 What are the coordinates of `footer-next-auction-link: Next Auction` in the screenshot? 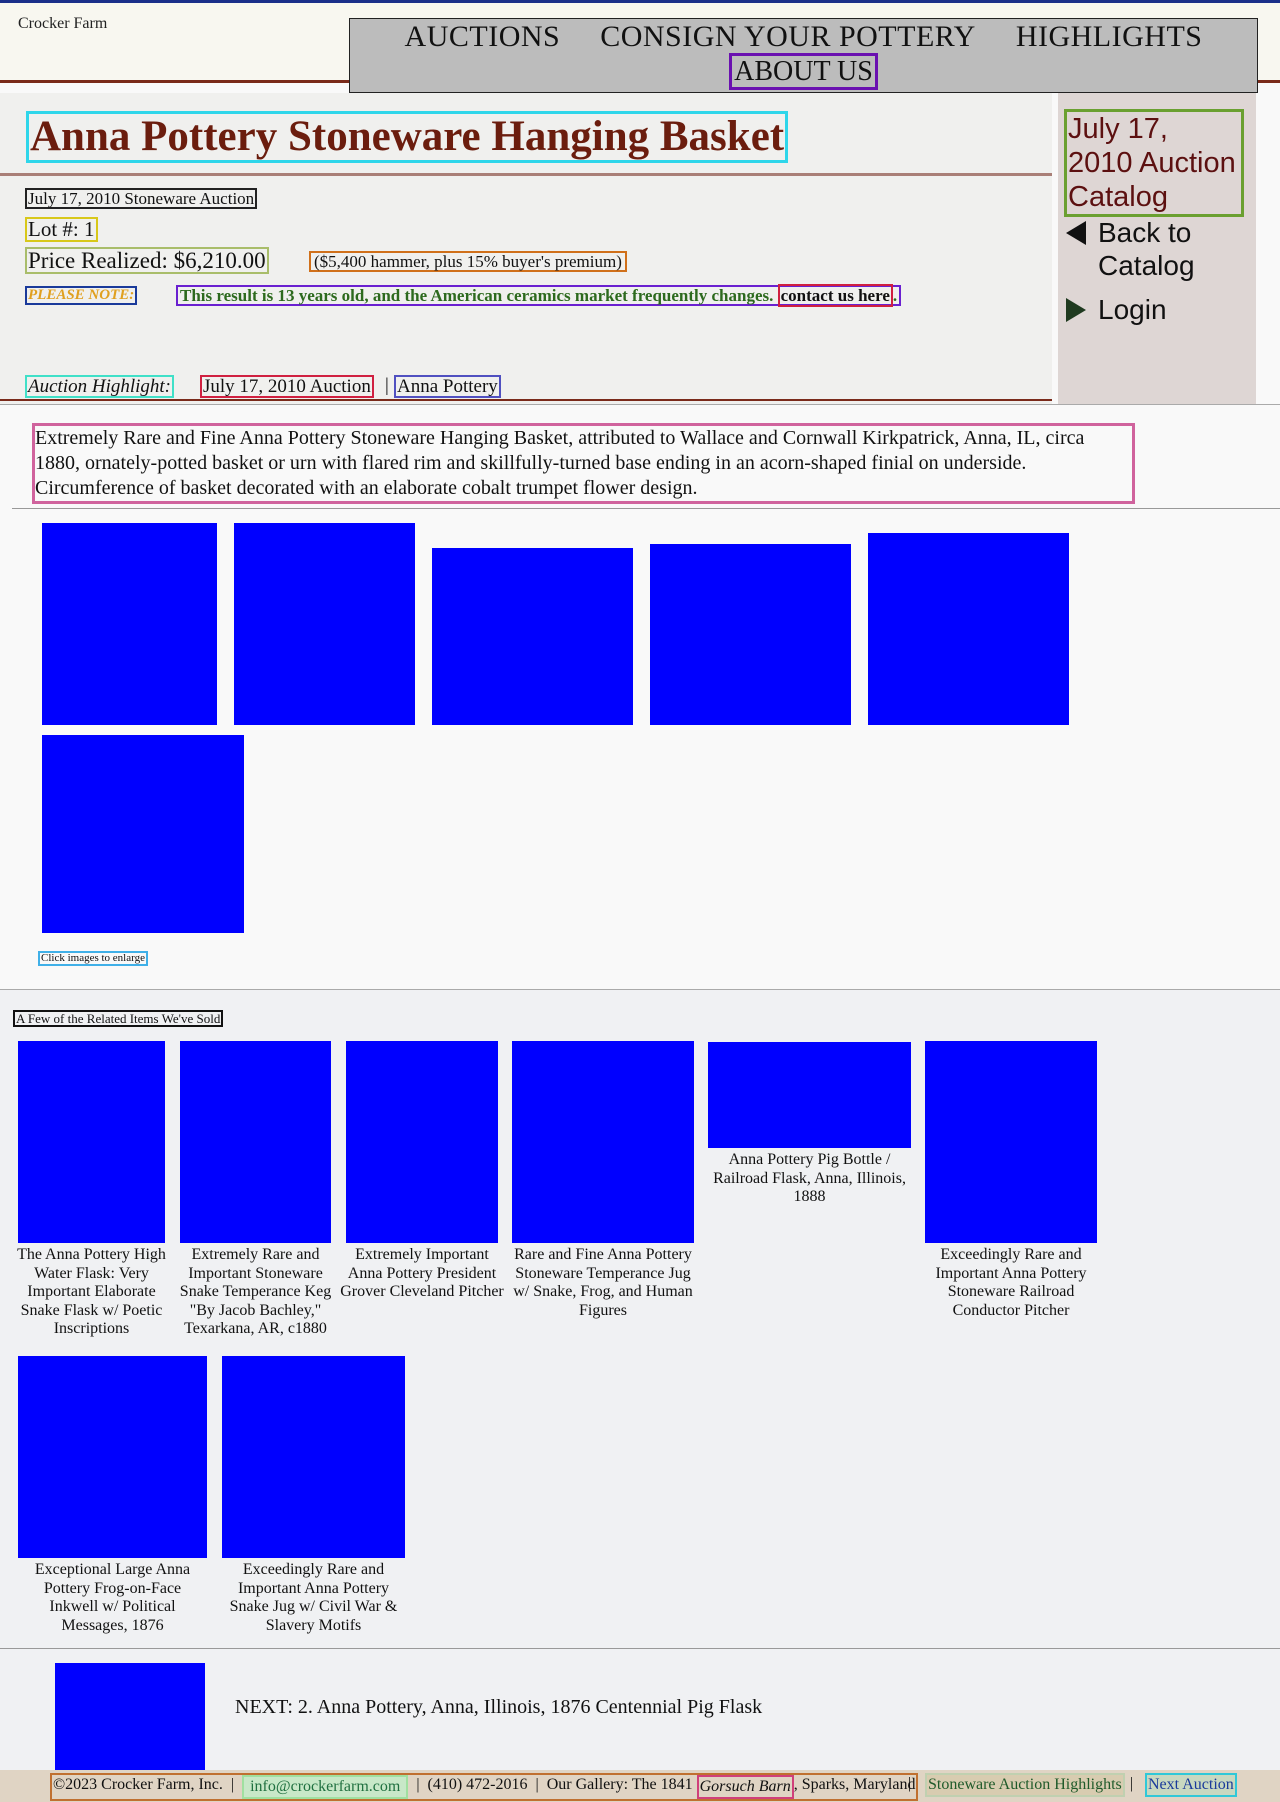 It's located at (1191, 1785).